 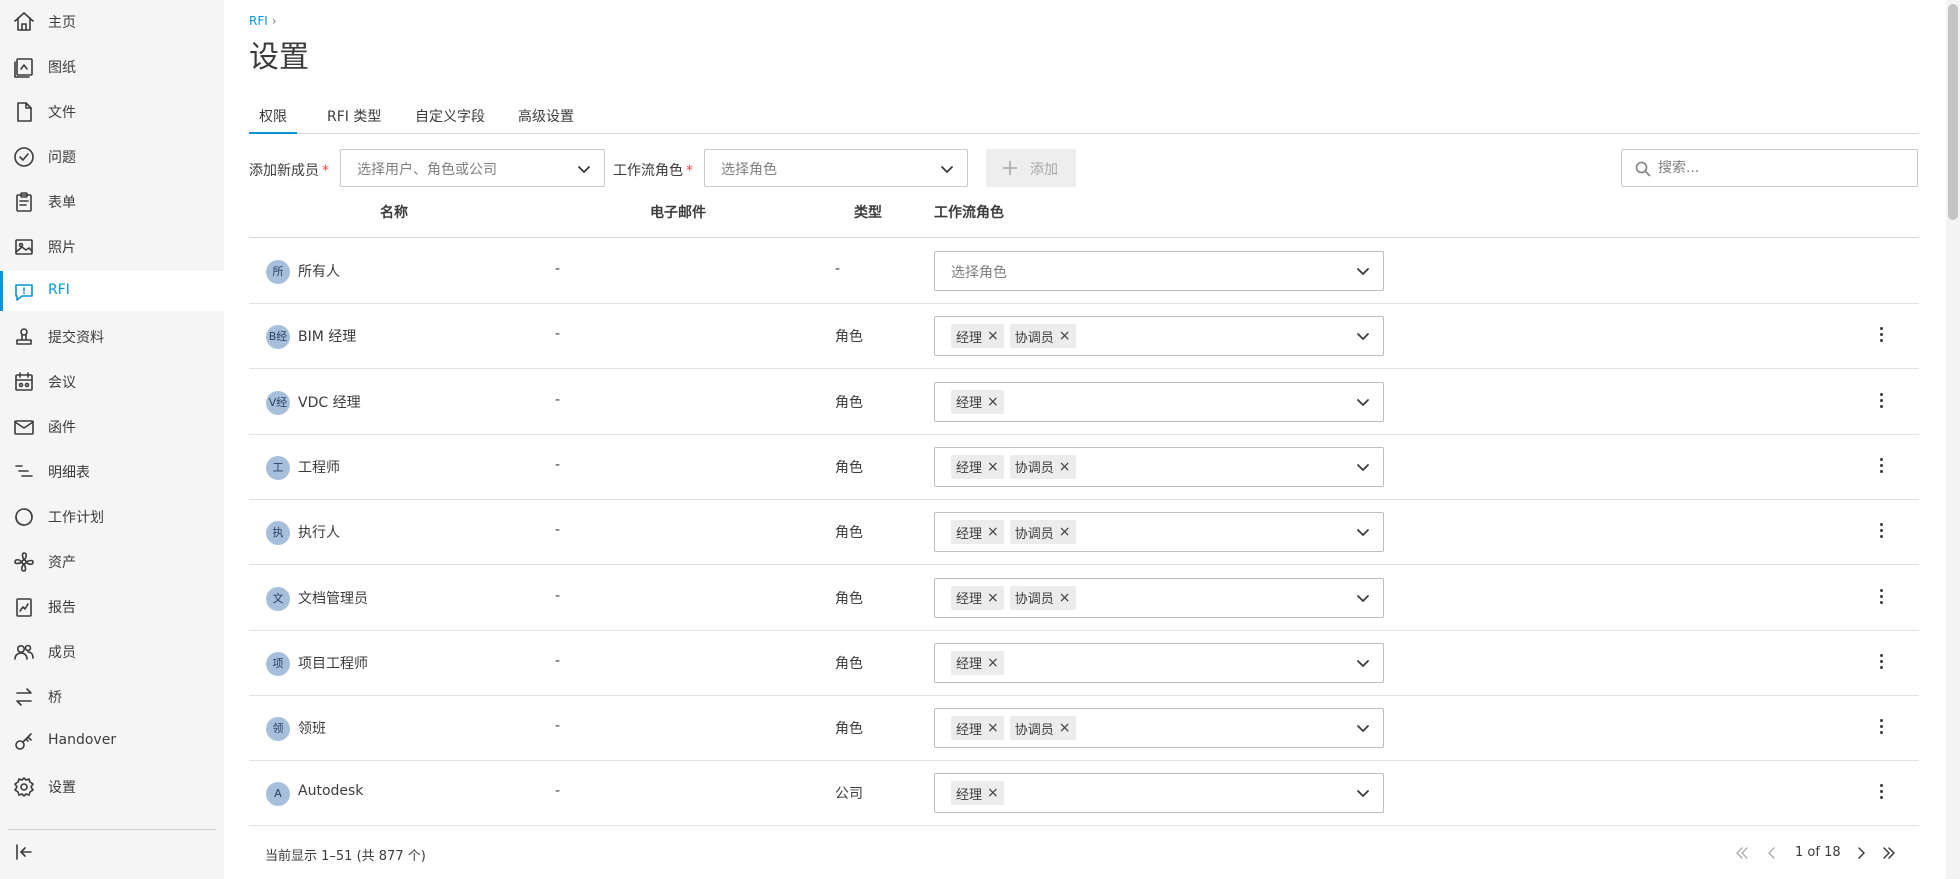 What do you see at coordinates (112, 606) in the screenshot?
I see `sidebar-item-reports: 报告` at bounding box center [112, 606].